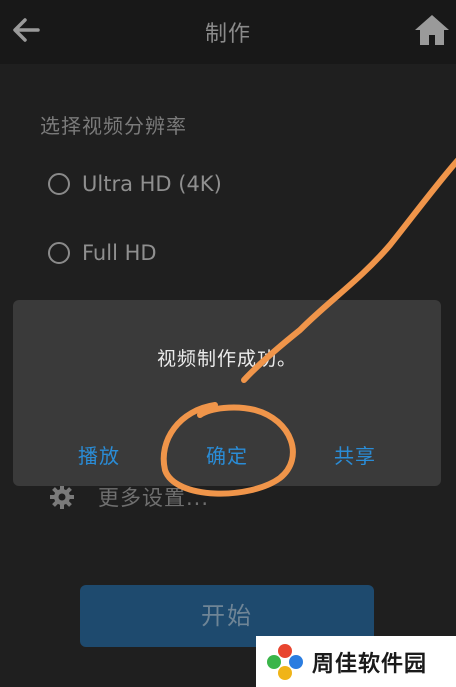 This screenshot has width=456, height=687. What do you see at coordinates (99, 454) in the screenshot?
I see `play-button: 播放` at bounding box center [99, 454].